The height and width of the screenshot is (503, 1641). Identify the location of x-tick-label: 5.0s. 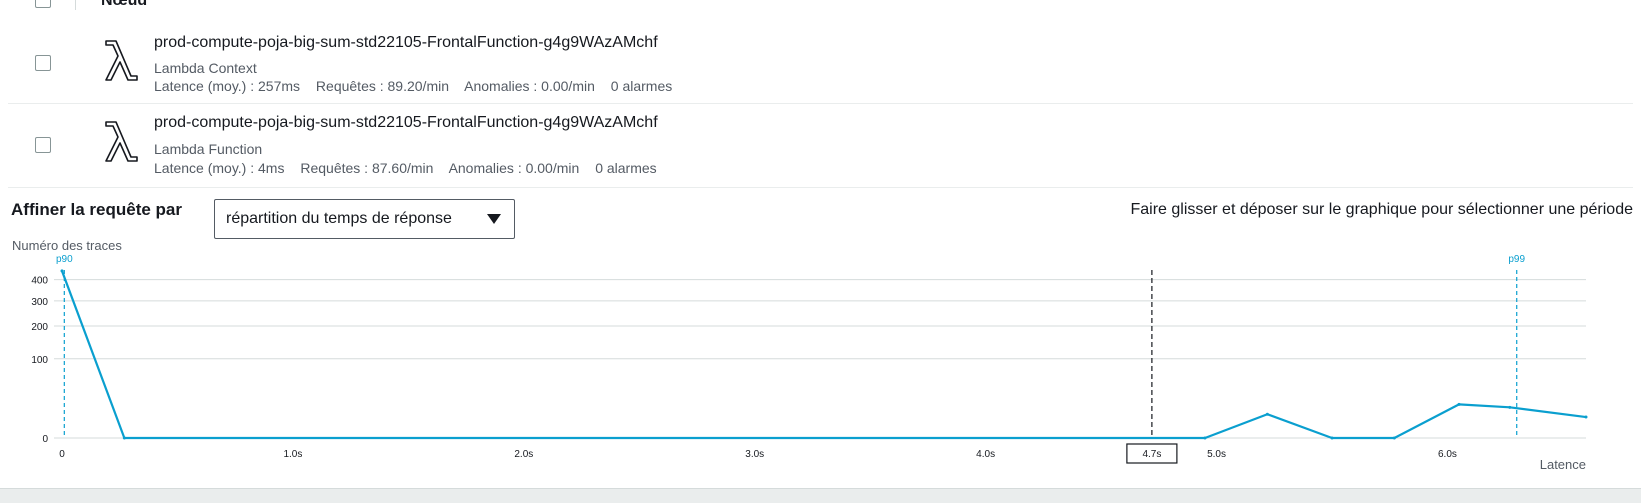
(1216, 454).